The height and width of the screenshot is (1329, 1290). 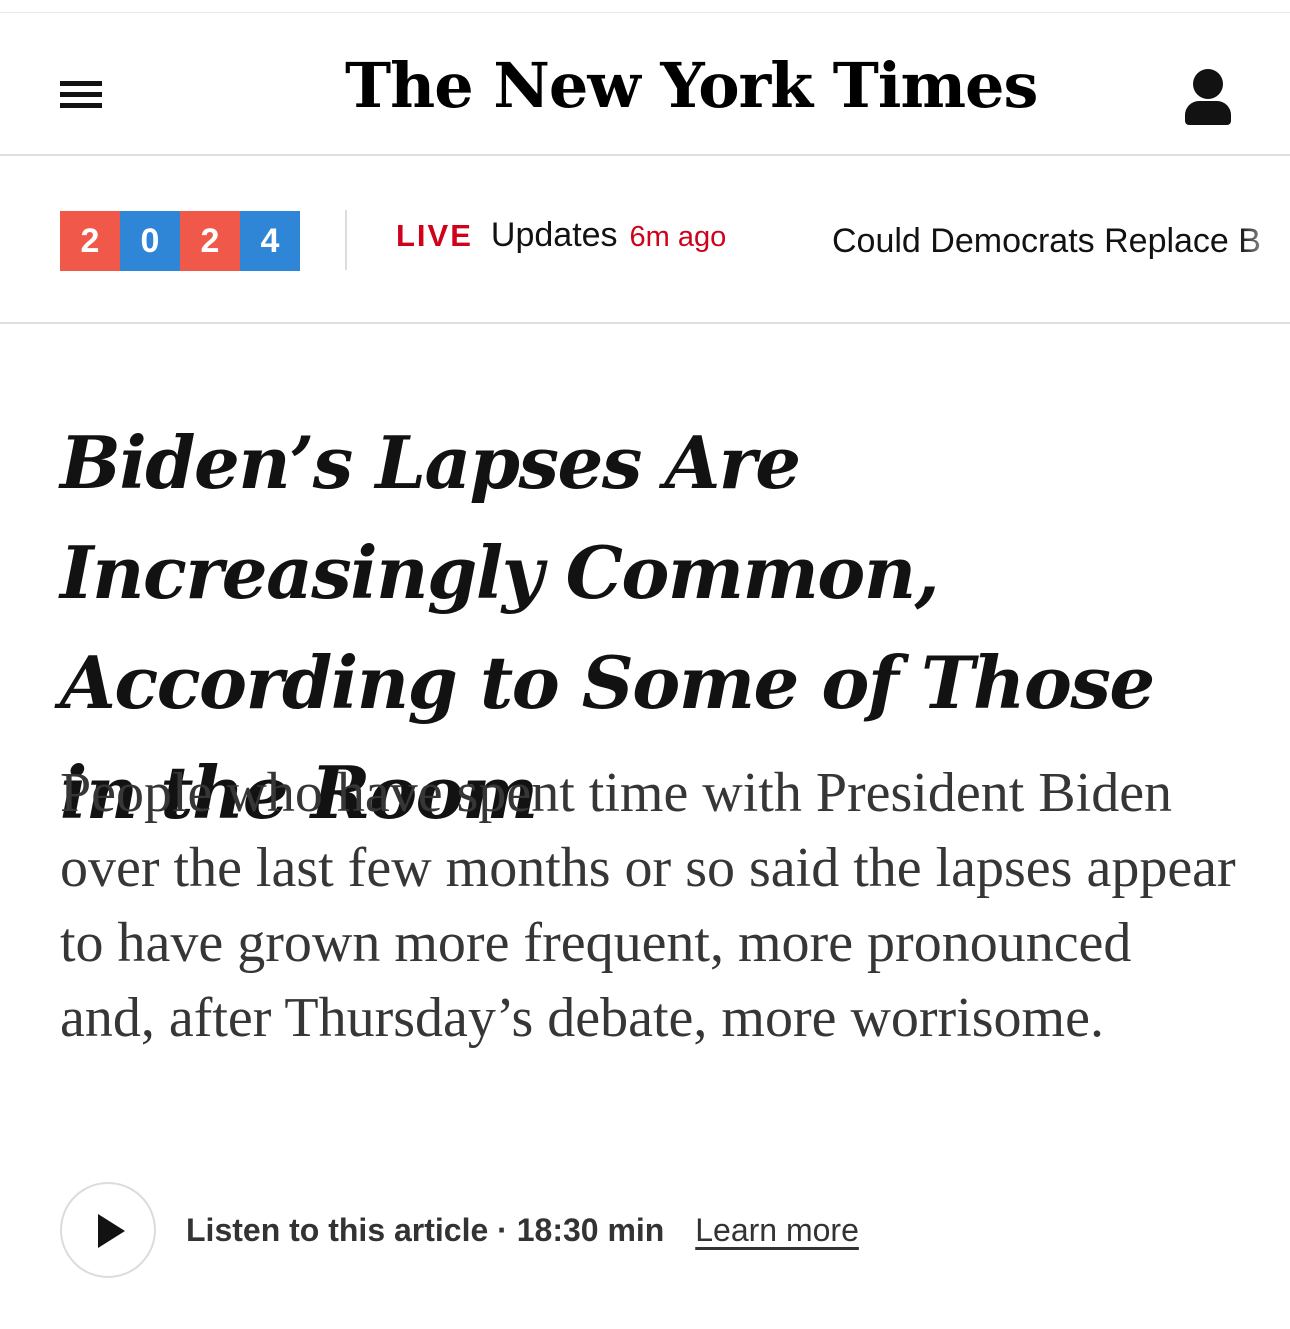 What do you see at coordinates (1046, 241) in the screenshot?
I see `ticker-story-link: Could Democrats Replace B` at bounding box center [1046, 241].